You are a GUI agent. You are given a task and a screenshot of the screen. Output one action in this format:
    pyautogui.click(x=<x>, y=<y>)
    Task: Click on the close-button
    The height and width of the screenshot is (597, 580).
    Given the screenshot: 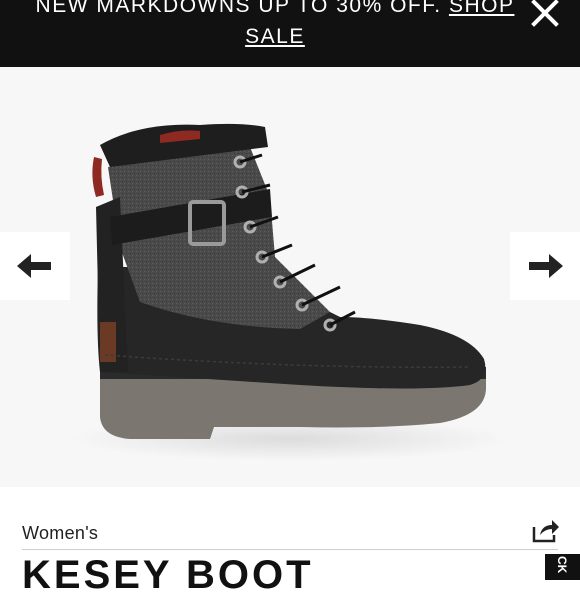 What is the action you would take?
    pyautogui.click(x=545, y=15)
    